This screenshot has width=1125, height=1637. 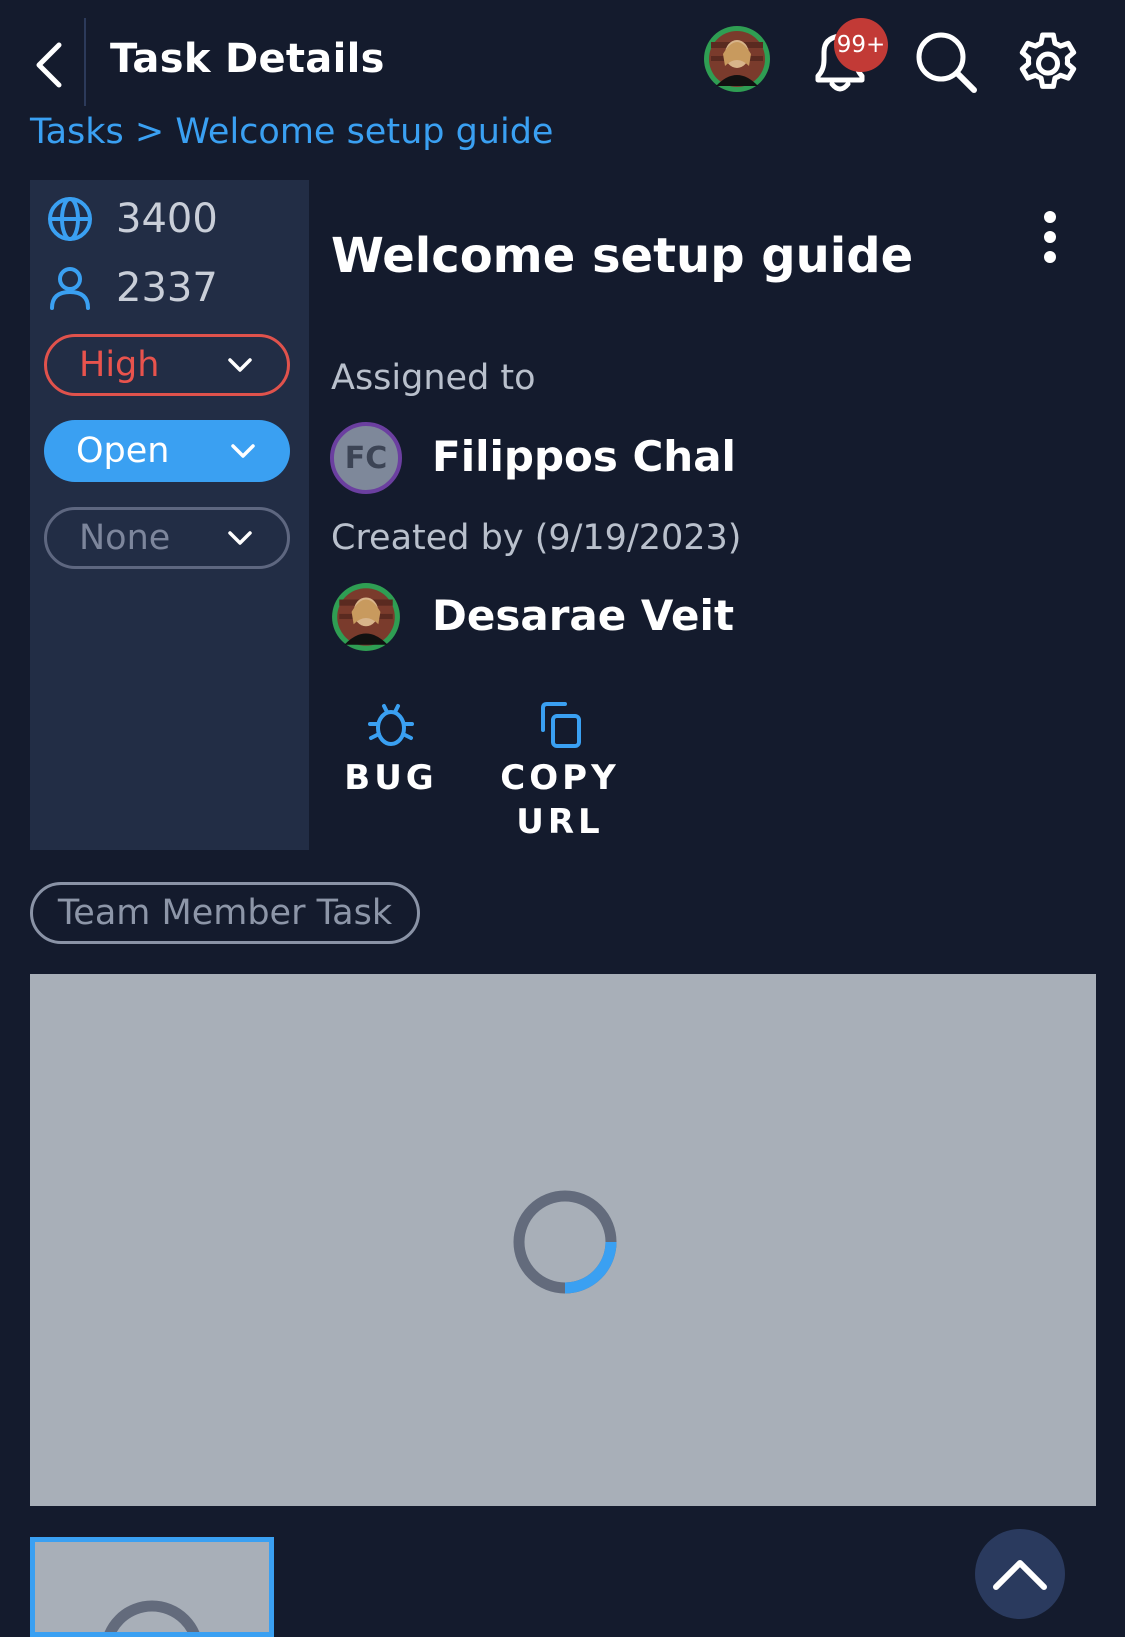 I want to click on more-options-button, so click(x=1050, y=240).